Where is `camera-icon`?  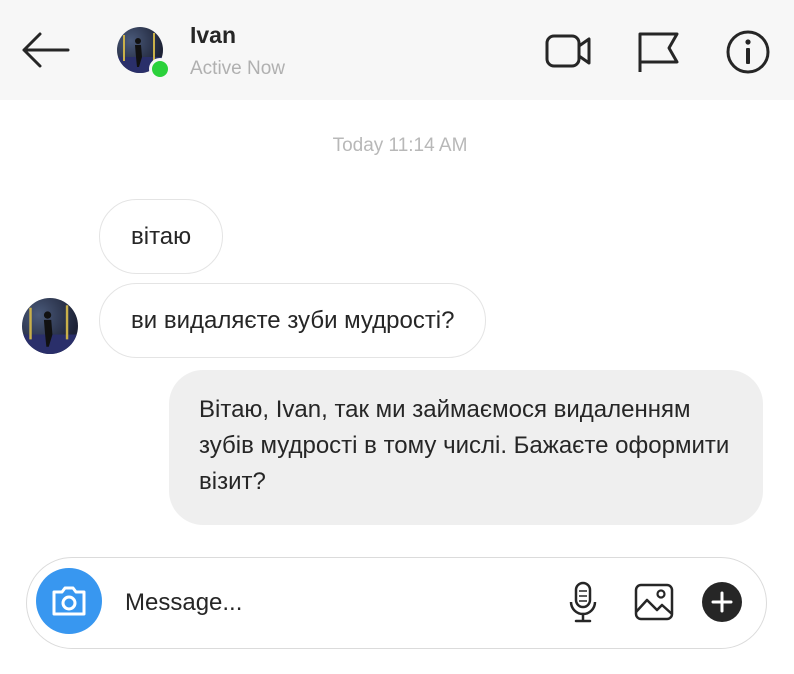 camera-icon is located at coordinates (69, 601).